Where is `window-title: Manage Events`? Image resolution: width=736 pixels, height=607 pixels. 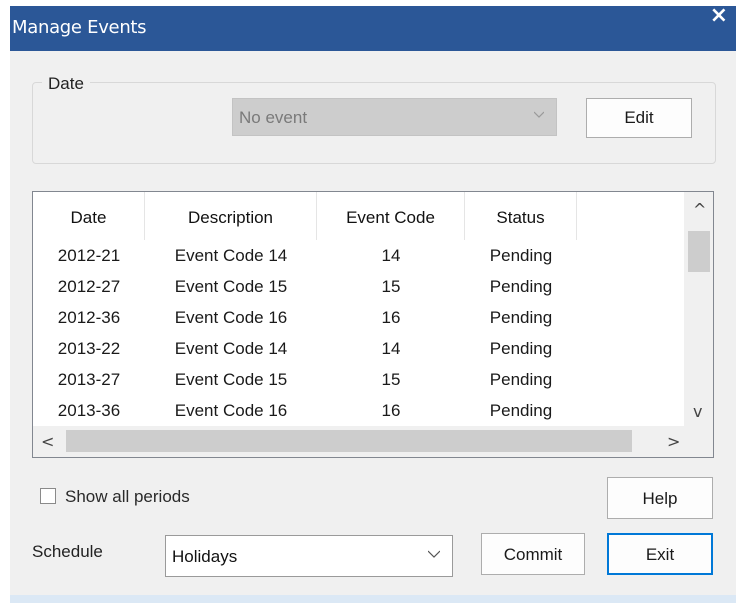 window-title: Manage Events is located at coordinates (79, 27).